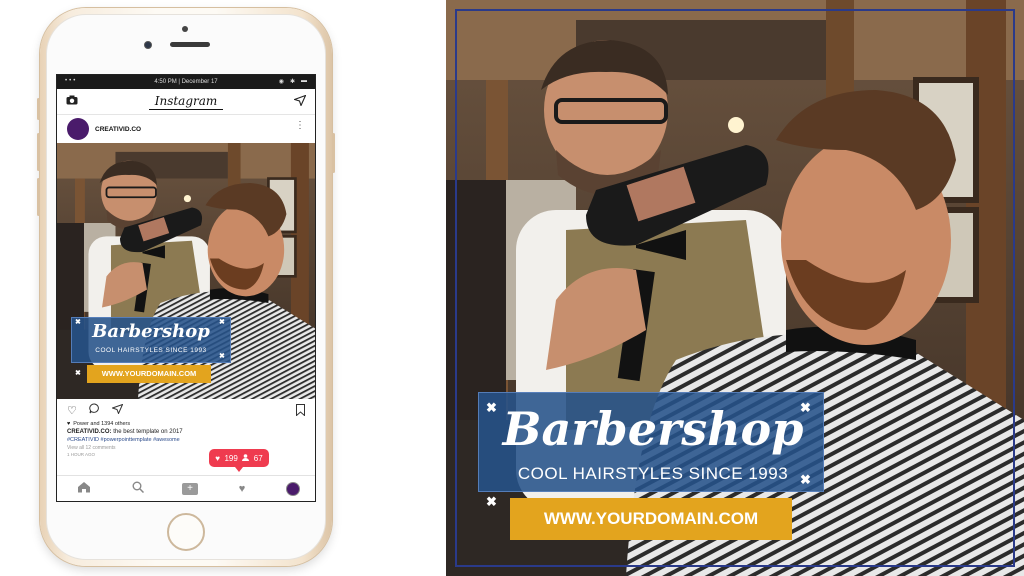  Describe the element at coordinates (72, 101) in the screenshot. I see `camera-icon` at that location.